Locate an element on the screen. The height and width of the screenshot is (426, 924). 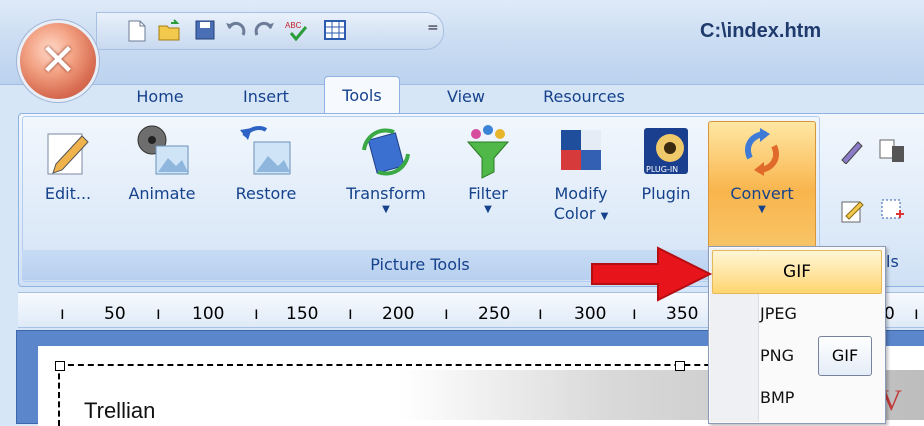
group-label-right: ls is located at coordinates (892, 261).